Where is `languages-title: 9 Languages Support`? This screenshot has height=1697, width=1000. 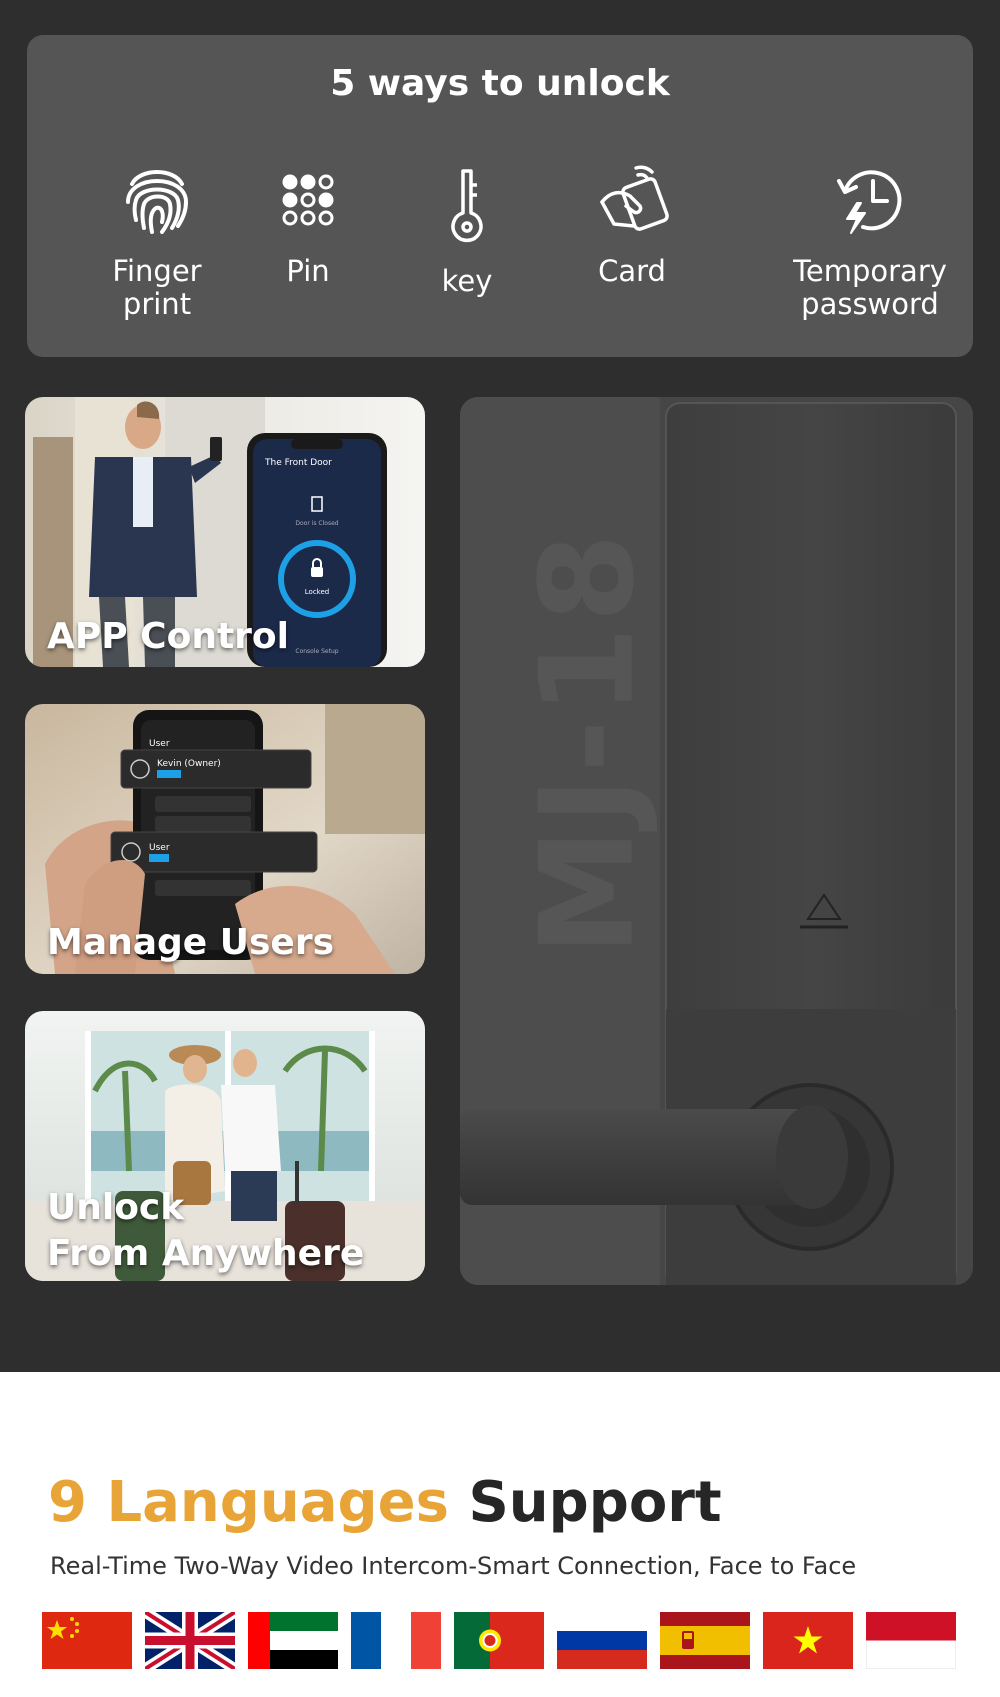 languages-title: 9 Languages Support is located at coordinates (385, 1502).